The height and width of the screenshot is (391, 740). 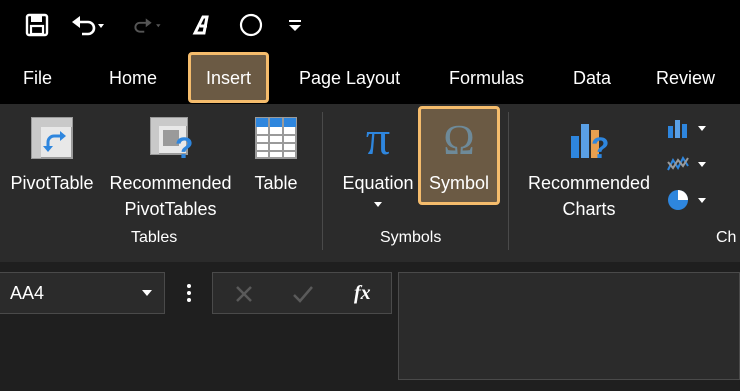 What do you see at coordinates (145, 25) in the screenshot?
I see `redo-icon` at bounding box center [145, 25].